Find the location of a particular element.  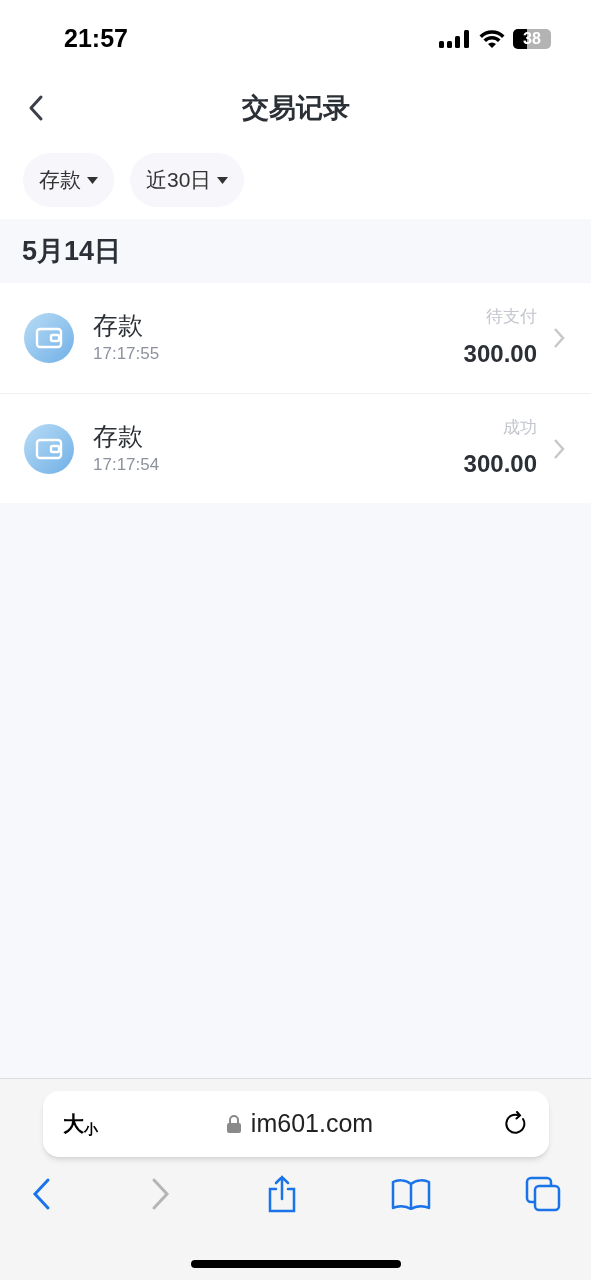

url-text: im601.com is located at coordinates (312, 1124).